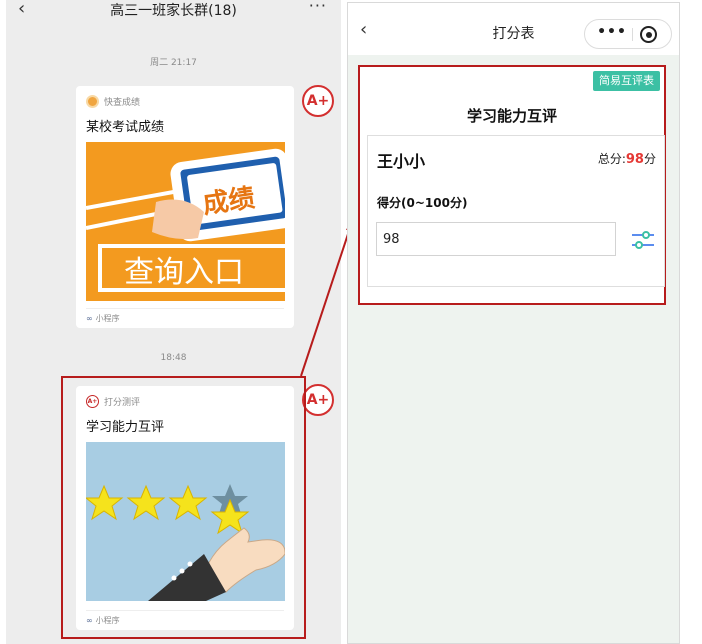 The image size is (702, 644). Describe the element at coordinates (183, 507) in the screenshot. I see `highlight-box-card` at that location.